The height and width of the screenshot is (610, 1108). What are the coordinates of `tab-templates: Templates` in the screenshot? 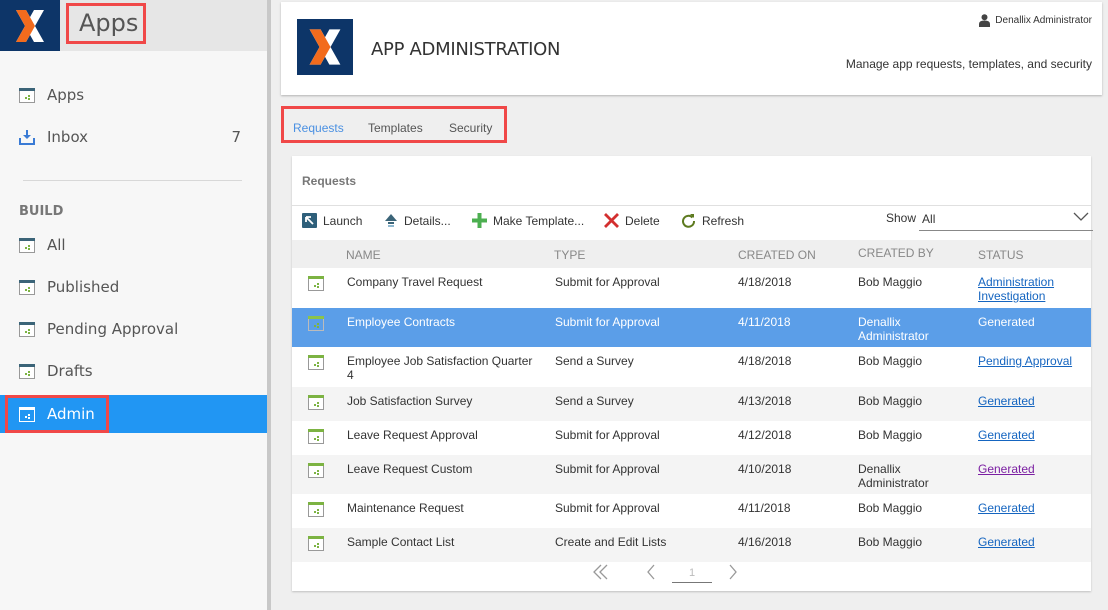 It's located at (395, 128).